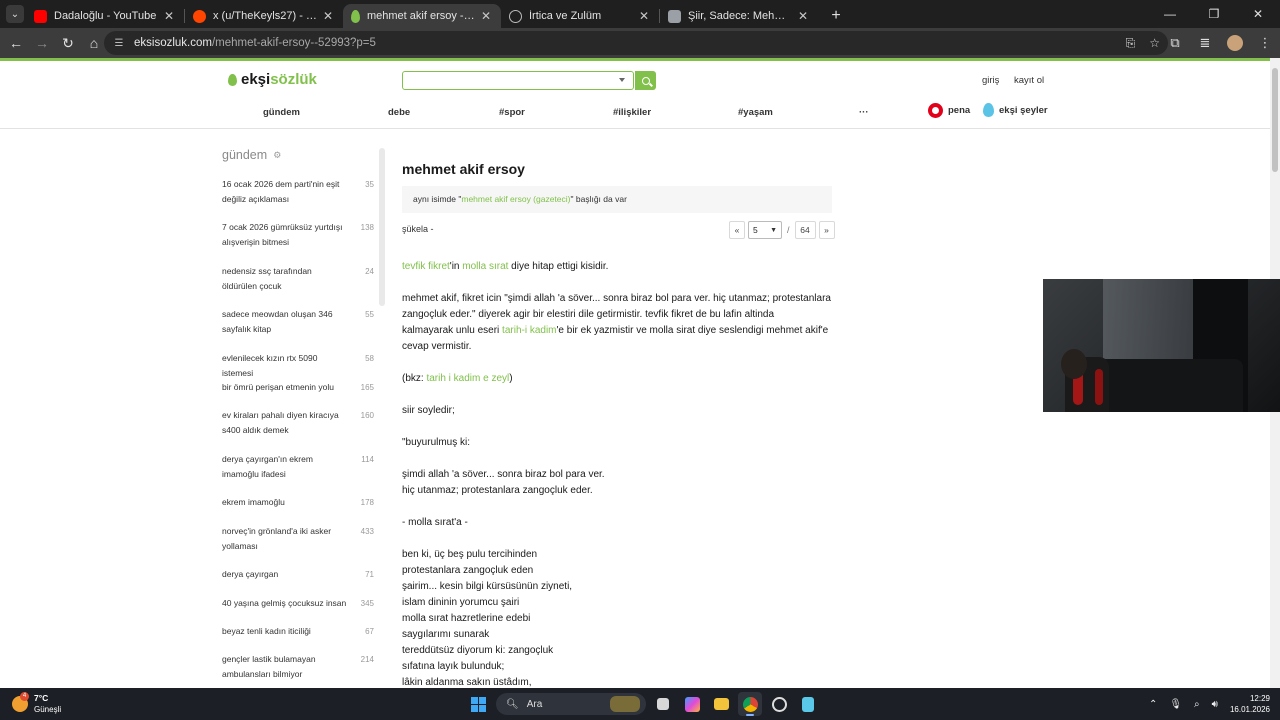 The width and height of the screenshot is (1280, 720). I want to click on topic-title: mehmet akif ersoy, so click(463, 169).